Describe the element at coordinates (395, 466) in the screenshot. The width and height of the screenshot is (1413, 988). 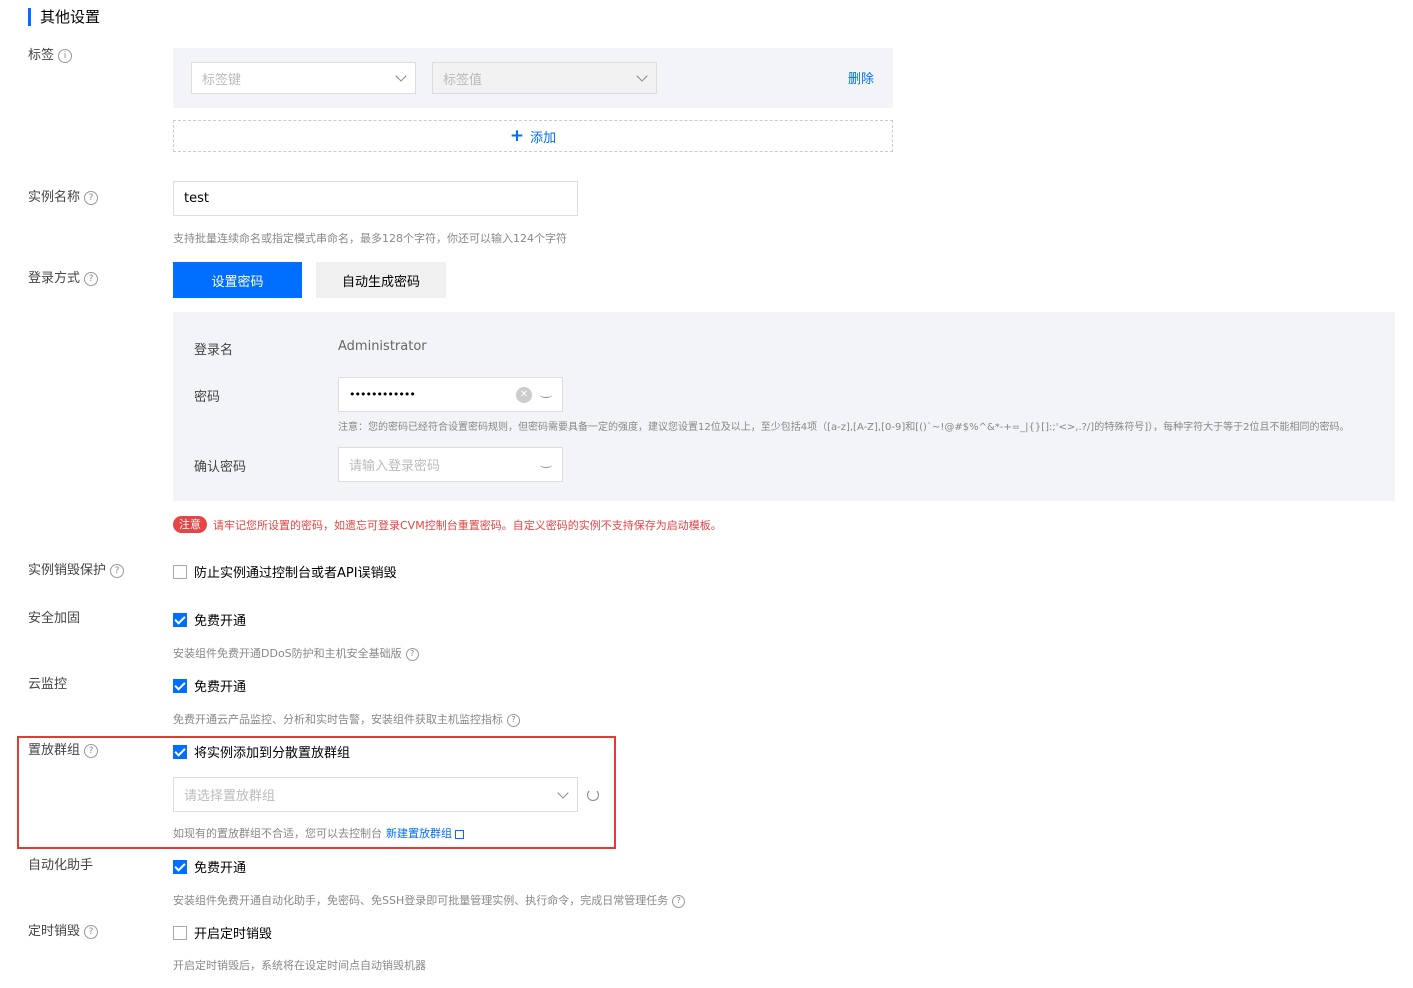
I see `confirm-password-placeholder: 请输入登录密码` at that location.